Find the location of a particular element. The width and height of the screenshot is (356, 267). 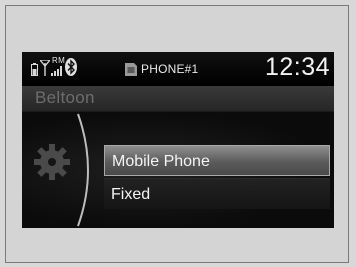

bluetooth-icon is located at coordinates (71, 67).